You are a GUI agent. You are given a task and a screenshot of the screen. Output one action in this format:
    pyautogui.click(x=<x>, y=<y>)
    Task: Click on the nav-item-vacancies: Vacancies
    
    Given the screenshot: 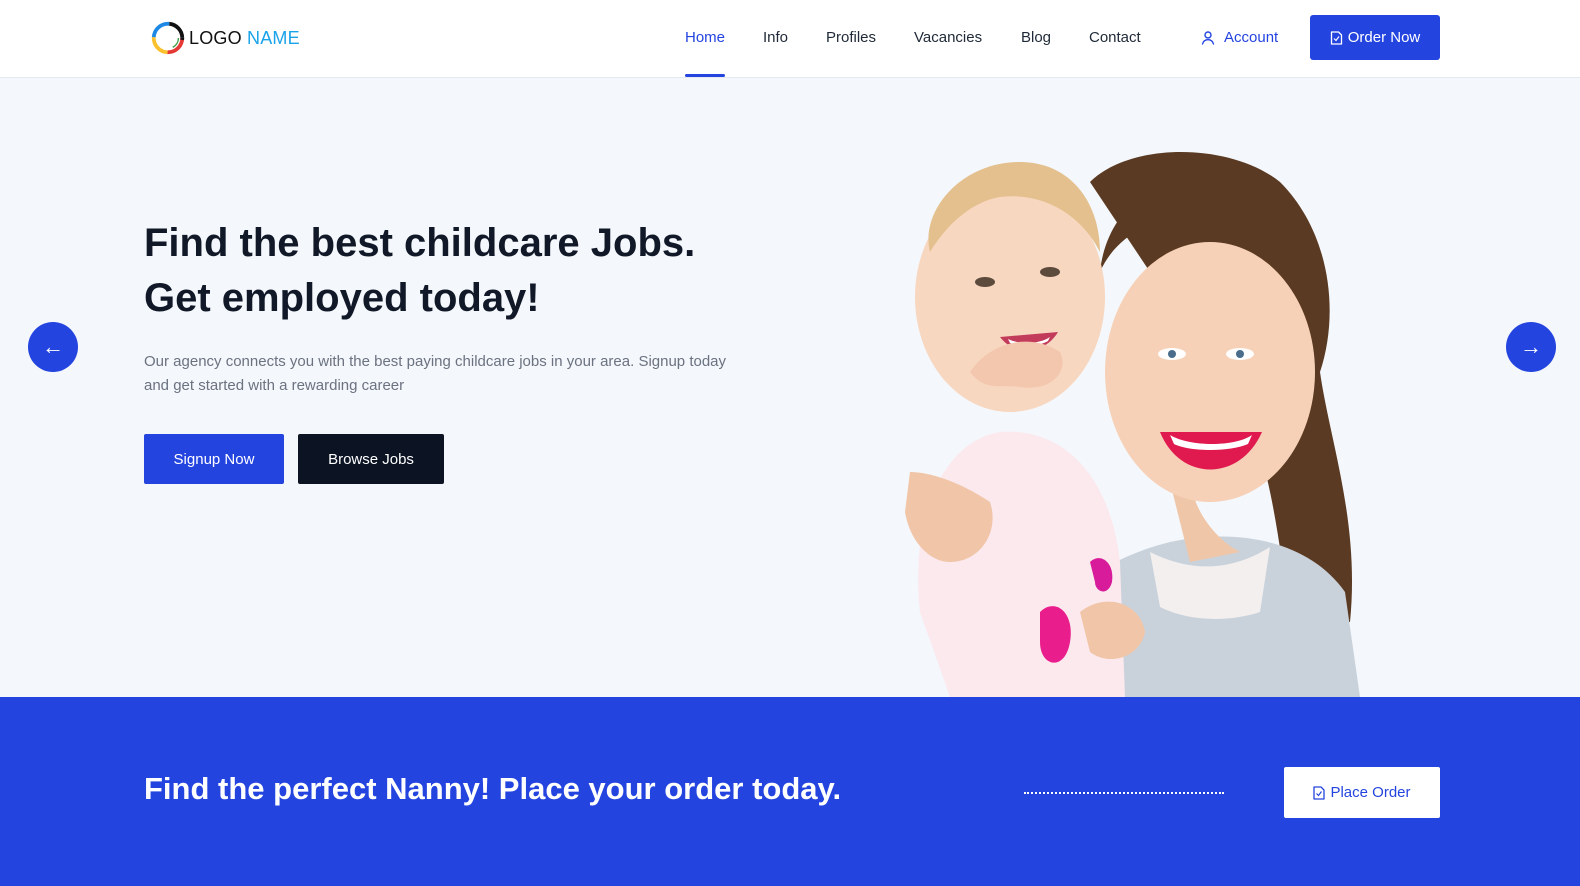 What is the action you would take?
    pyautogui.click(x=948, y=37)
    